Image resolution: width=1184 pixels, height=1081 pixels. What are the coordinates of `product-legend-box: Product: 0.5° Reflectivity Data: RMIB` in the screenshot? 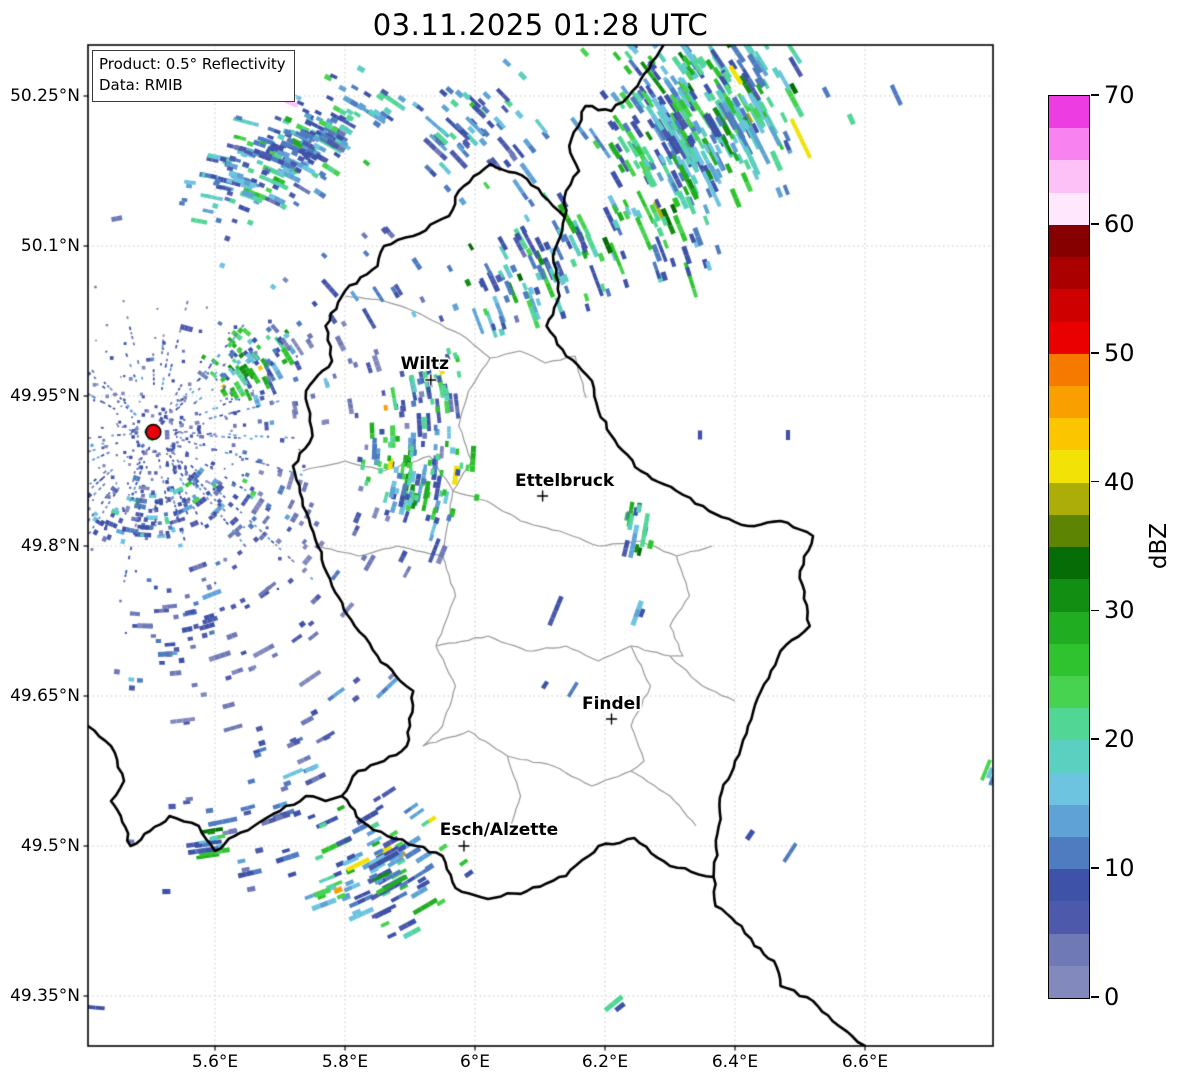 It's located at (193, 76).